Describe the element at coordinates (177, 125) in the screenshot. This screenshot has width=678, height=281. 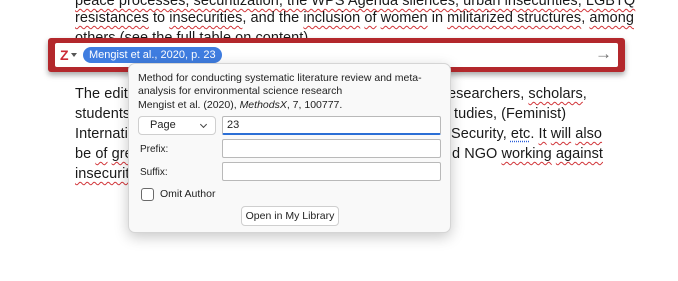
I see `locator-type-select: Page` at that location.